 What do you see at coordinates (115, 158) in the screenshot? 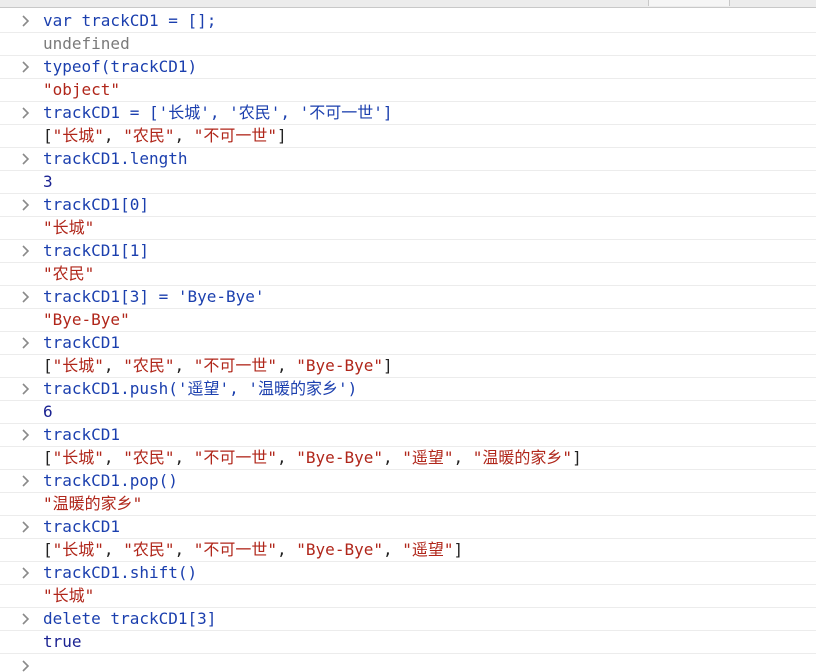
I see `console-input-text: trackCD1.length` at bounding box center [115, 158].